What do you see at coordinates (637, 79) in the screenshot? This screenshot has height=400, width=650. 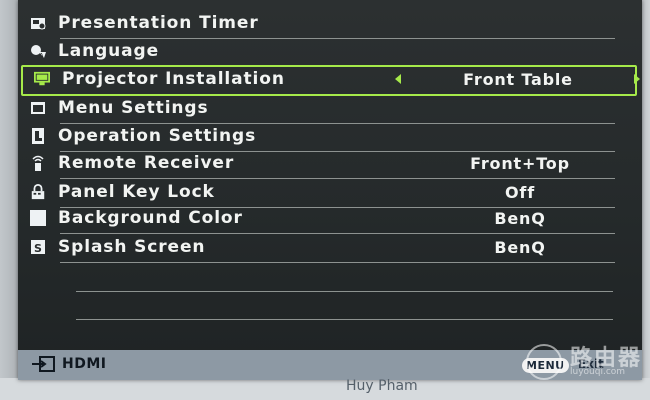 I see `right-arrow-icon` at bounding box center [637, 79].